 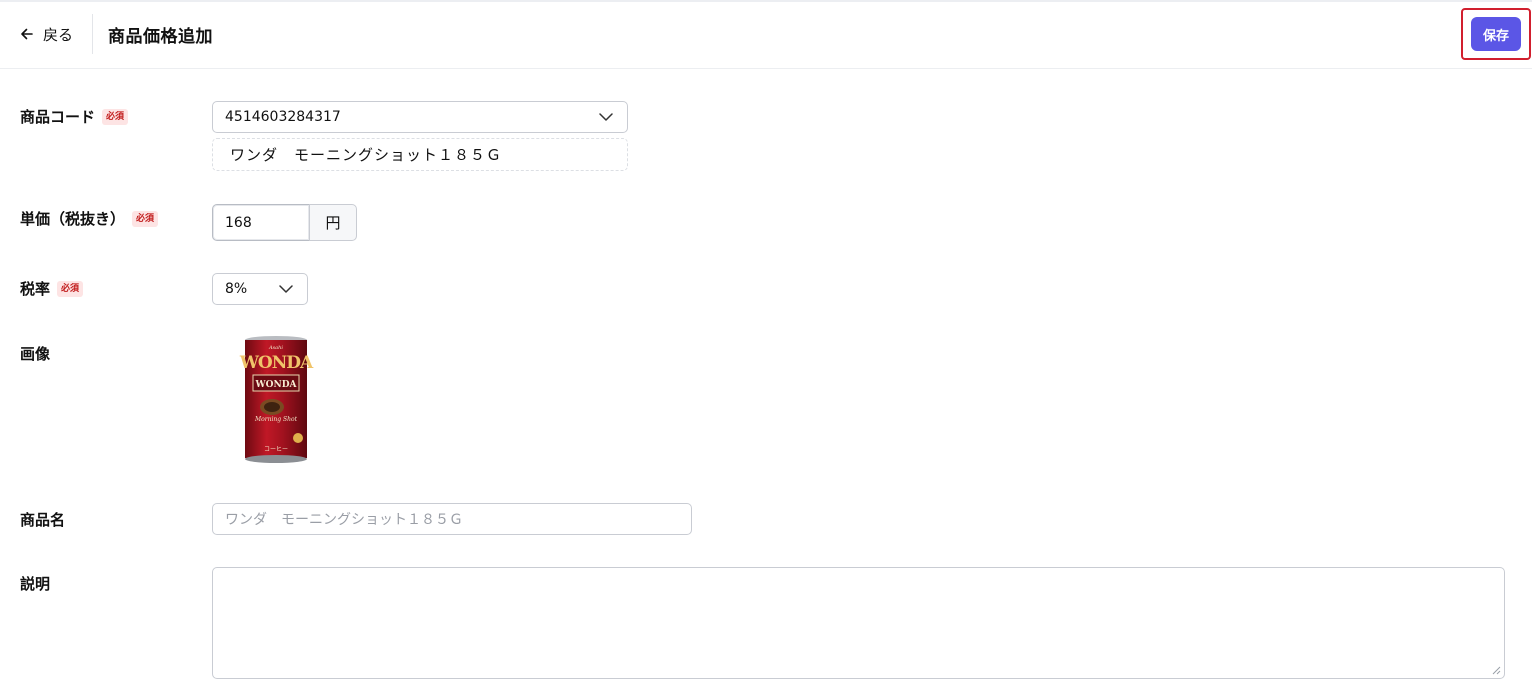 What do you see at coordinates (27, 34) in the screenshot?
I see `arrow-left-icon` at bounding box center [27, 34].